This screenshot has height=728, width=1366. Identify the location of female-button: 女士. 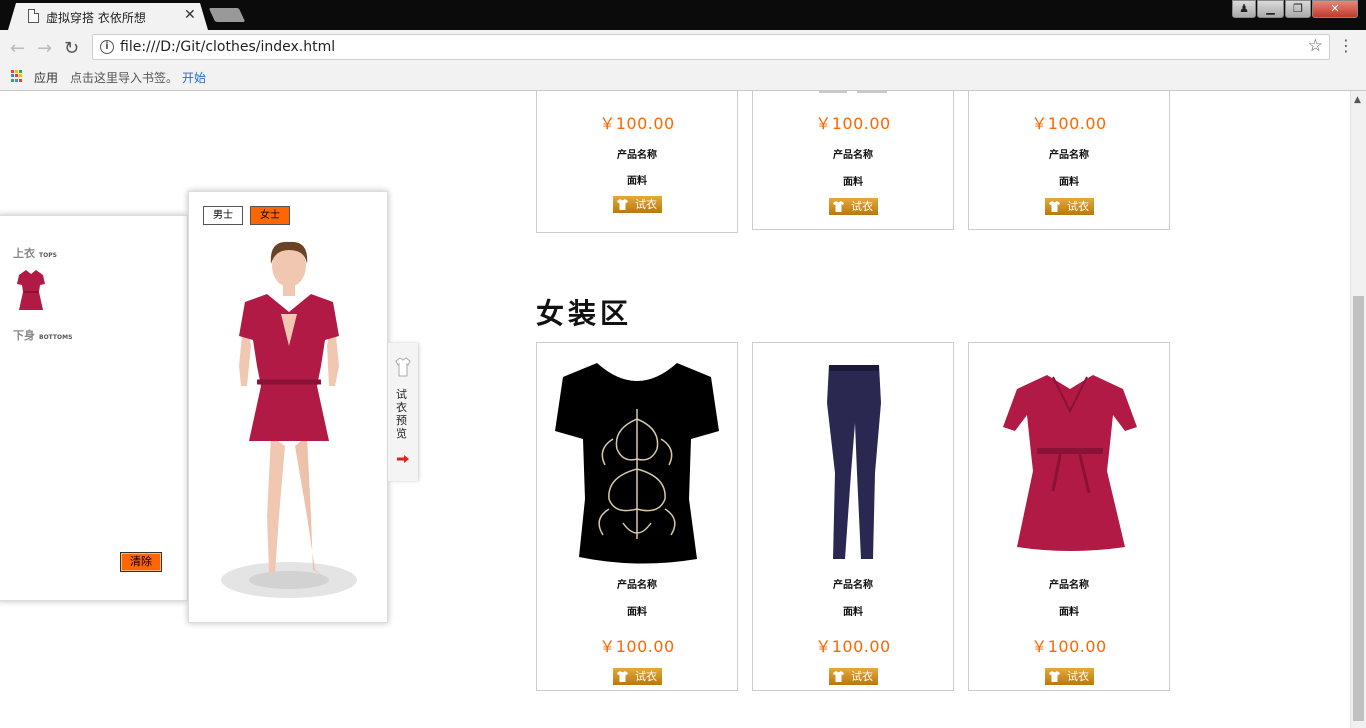
(270, 215).